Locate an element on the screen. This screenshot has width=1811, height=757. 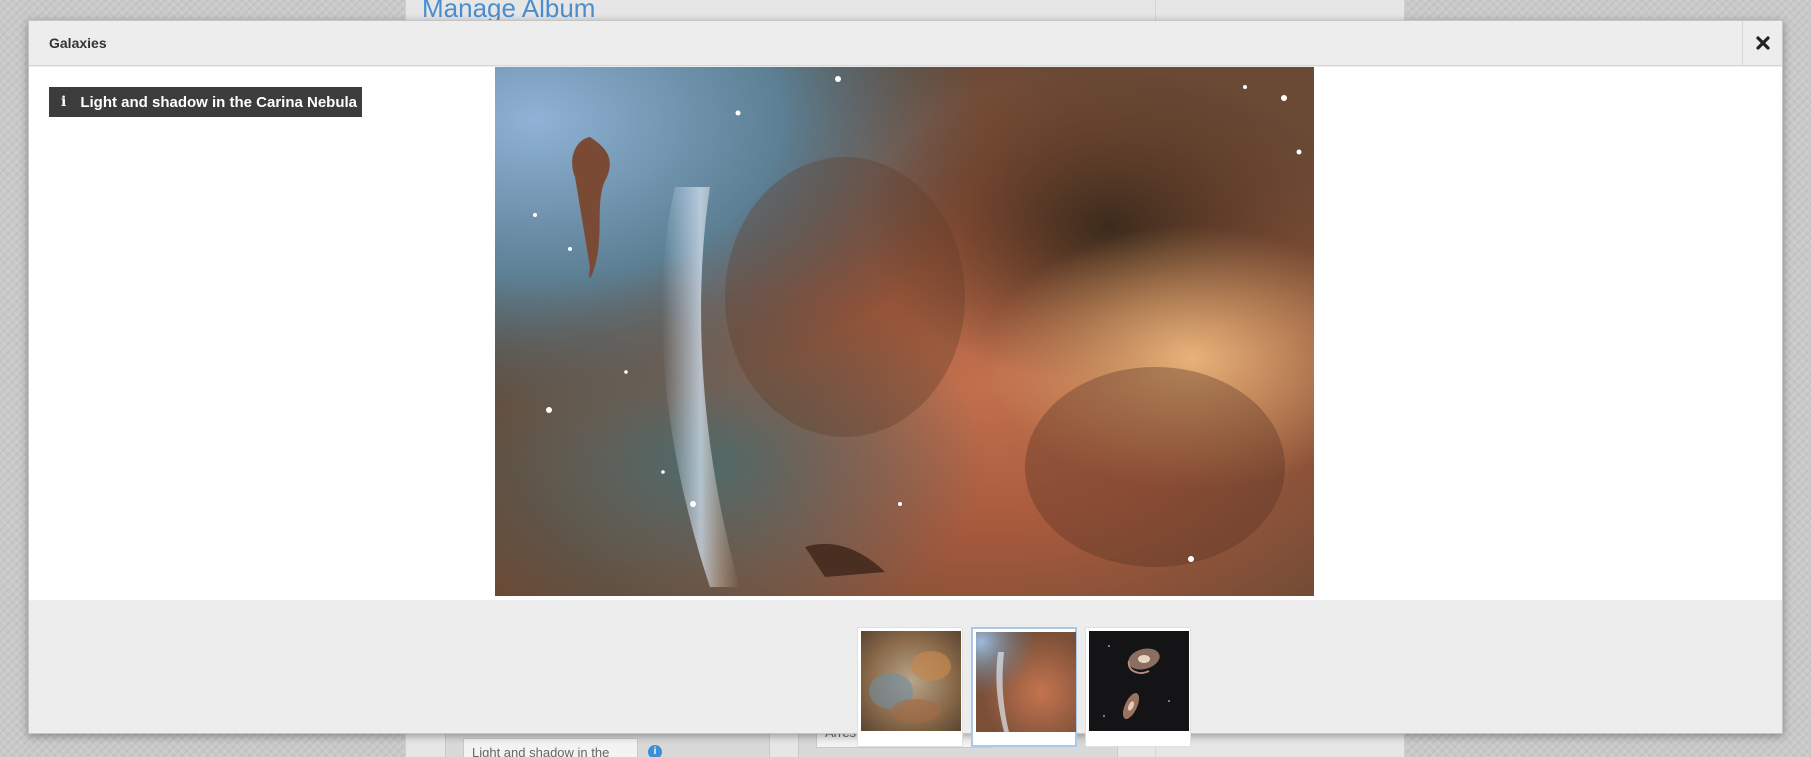
caption-text: Light and shadow in the Carina Nebula is located at coordinates (219, 102).